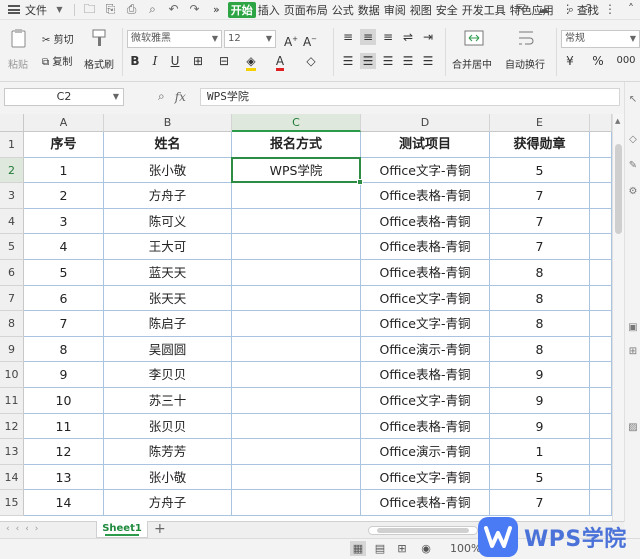 This screenshot has height=559, width=640. I want to click on table-cell: 陈芳芳, so click(168, 452).